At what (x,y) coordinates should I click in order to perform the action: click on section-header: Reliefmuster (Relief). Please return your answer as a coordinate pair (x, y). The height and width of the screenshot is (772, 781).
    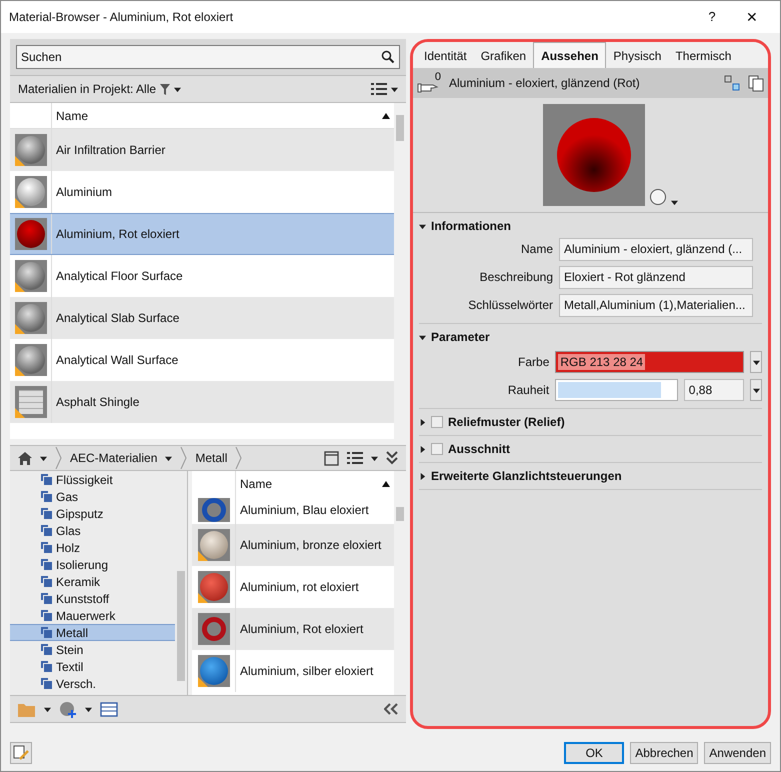
    Looking at the image, I should click on (590, 422).